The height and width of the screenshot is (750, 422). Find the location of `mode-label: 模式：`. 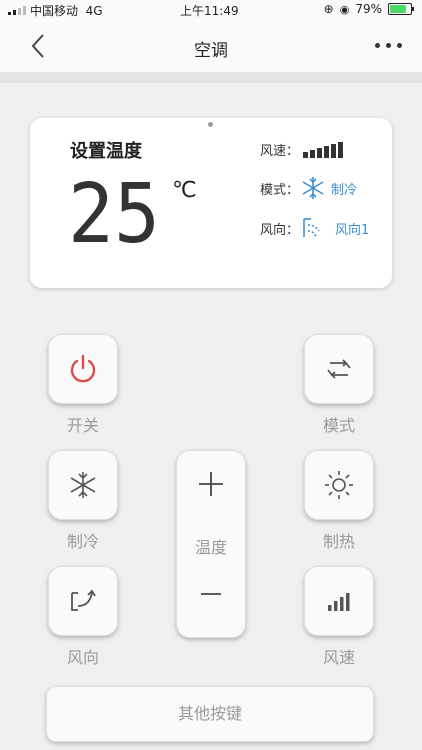

mode-label: 模式： is located at coordinates (280, 190).